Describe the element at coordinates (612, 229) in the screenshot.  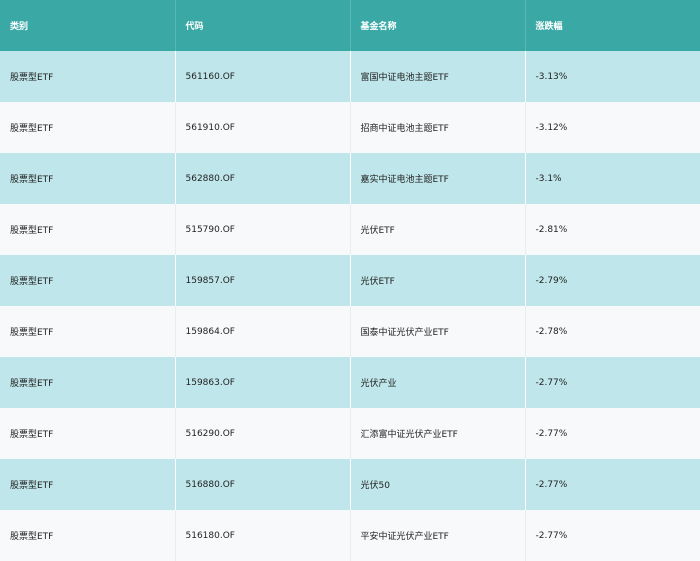
I see `cell-change-pct: -2.81%` at that location.